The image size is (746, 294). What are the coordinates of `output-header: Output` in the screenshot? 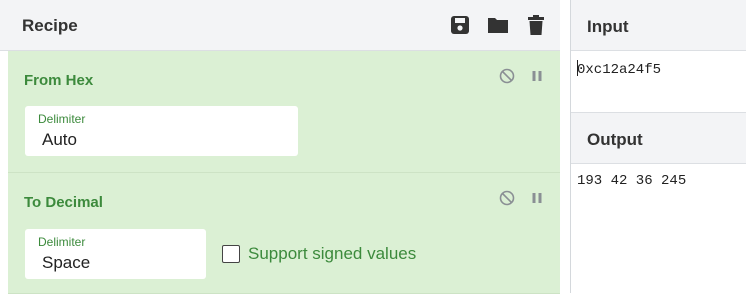 It's located at (658, 138).